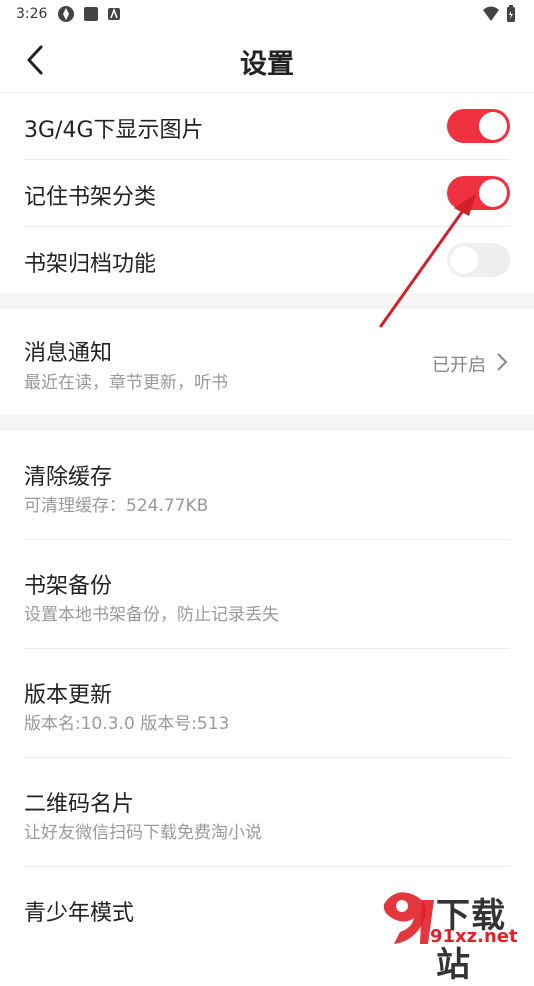 The height and width of the screenshot is (986, 534). What do you see at coordinates (66, 14) in the screenshot?
I see `app-notification-icon` at bounding box center [66, 14].